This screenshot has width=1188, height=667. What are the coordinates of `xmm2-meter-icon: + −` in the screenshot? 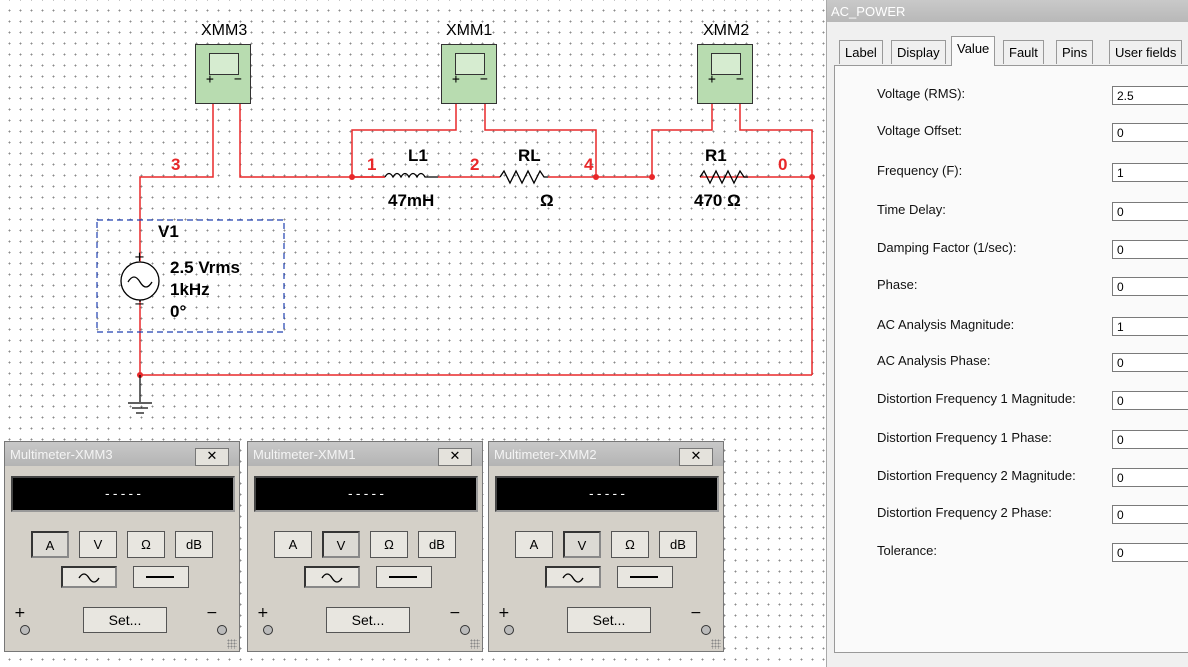 It's located at (725, 74).